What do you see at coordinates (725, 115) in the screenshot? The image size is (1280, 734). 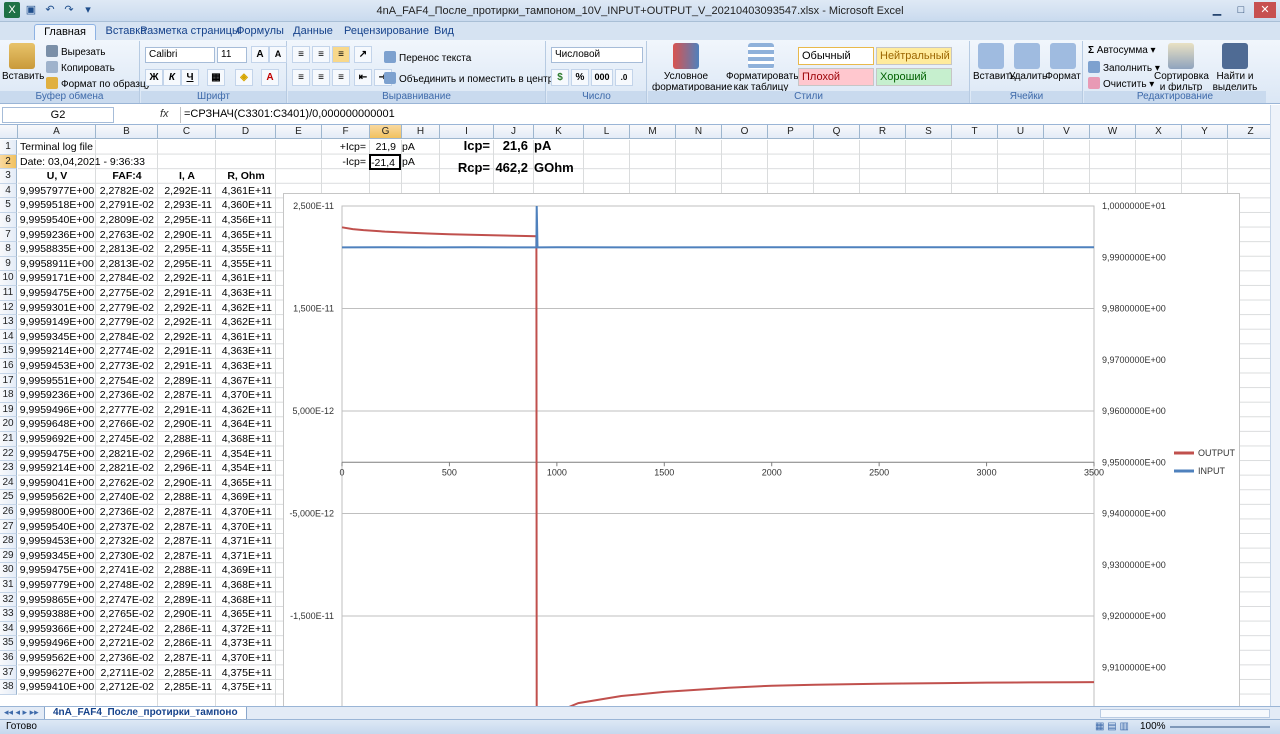 I see `formula-input: =СРЗНАЧ(C3301:C3401)/0,000000000001` at bounding box center [725, 115].